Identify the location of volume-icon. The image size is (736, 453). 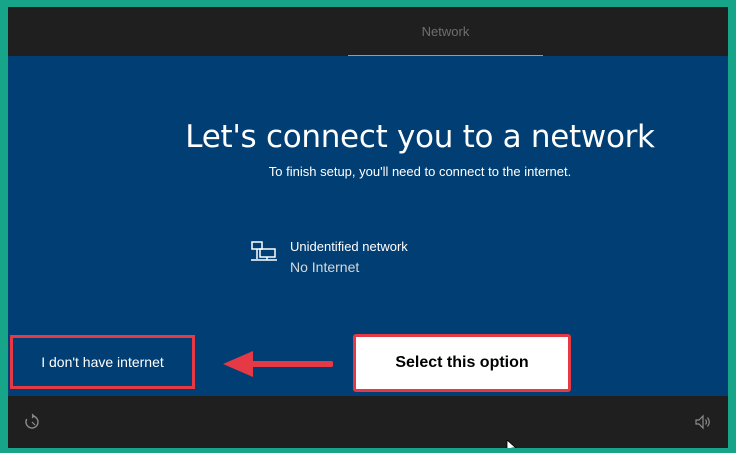
(703, 422).